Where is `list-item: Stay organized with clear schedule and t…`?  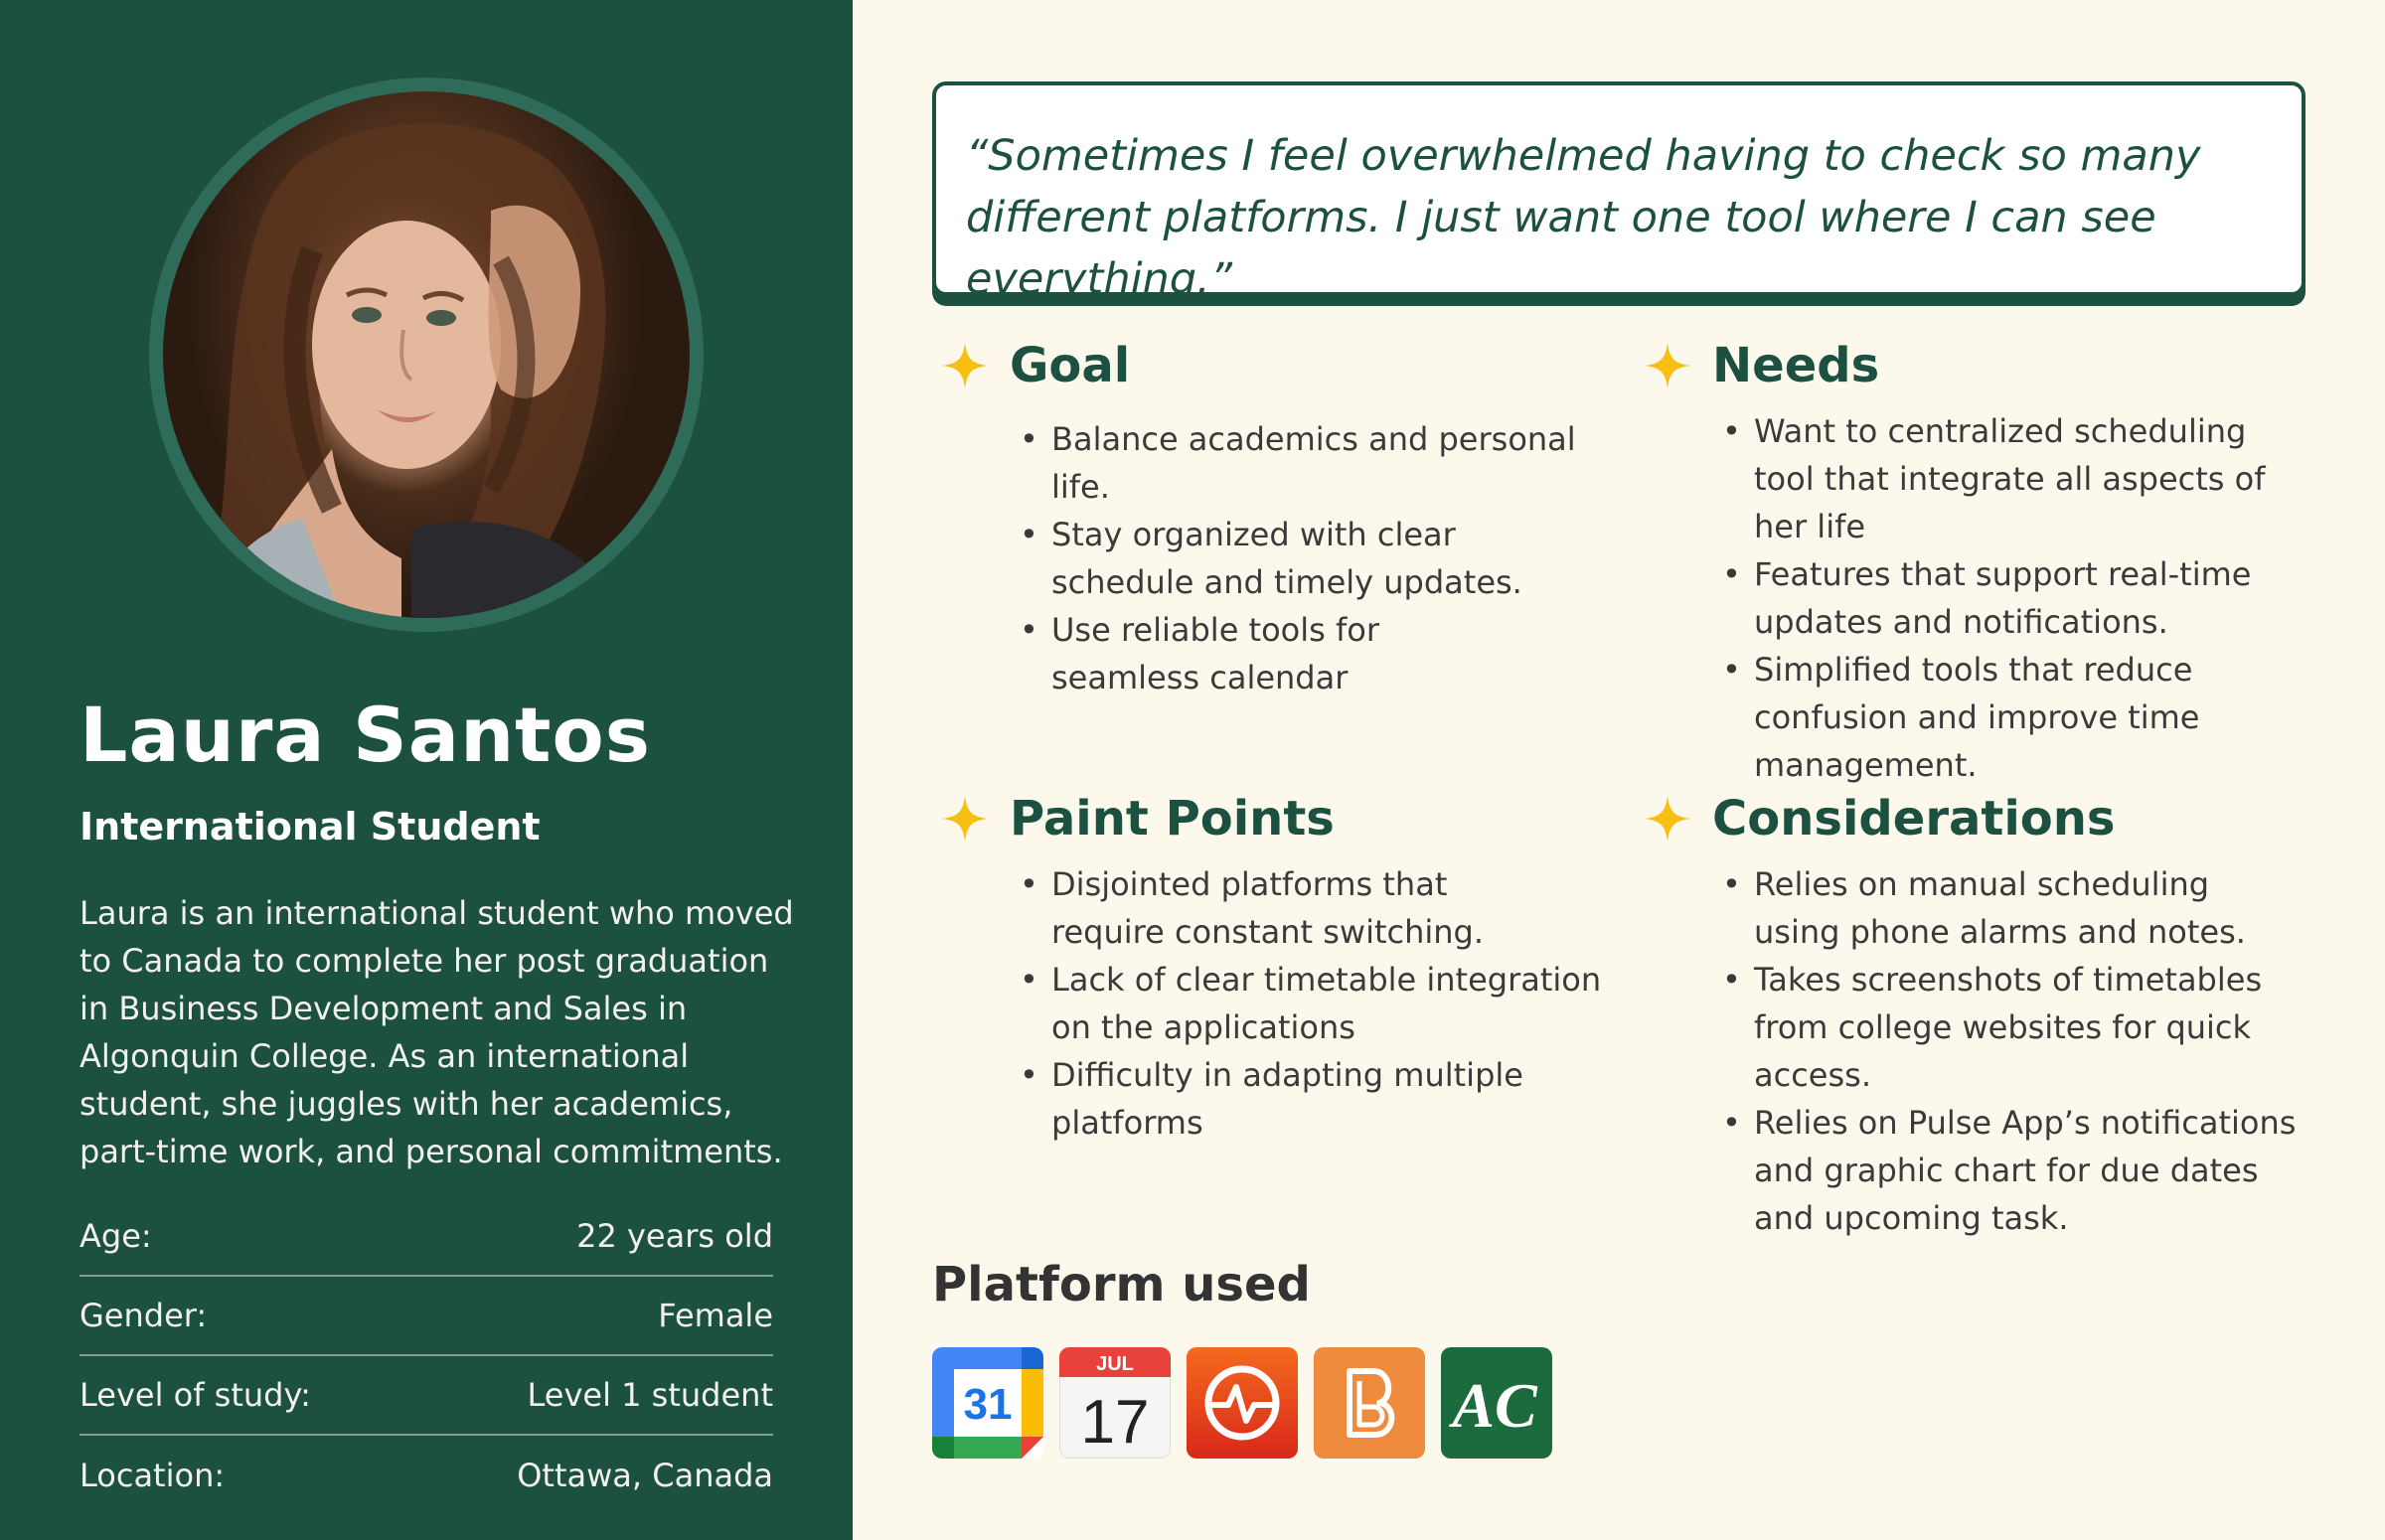 list-item: Stay organized with clear schedule and t… is located at coordinates (1288, 559).